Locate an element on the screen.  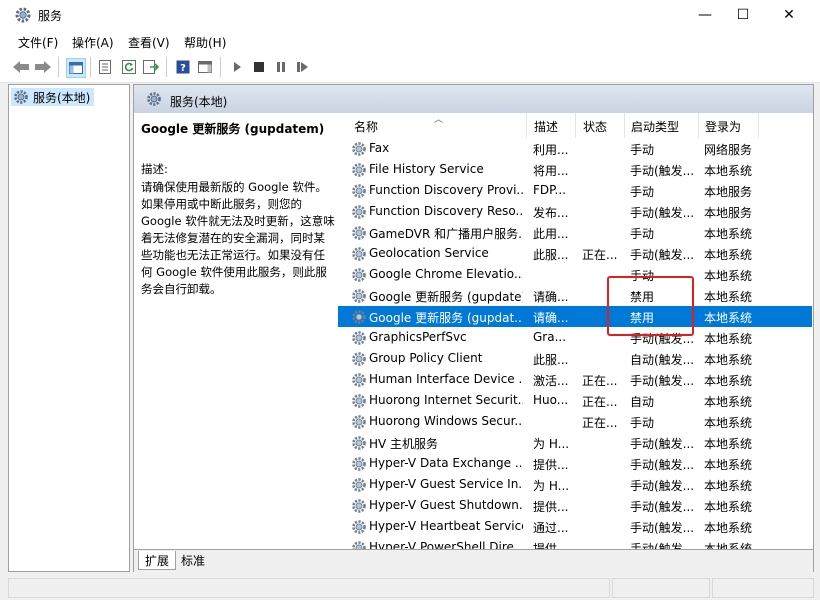
service-row: Group Policy Client 此服... 自动(触发... 本地系统 is located at coordinates (575, 358).